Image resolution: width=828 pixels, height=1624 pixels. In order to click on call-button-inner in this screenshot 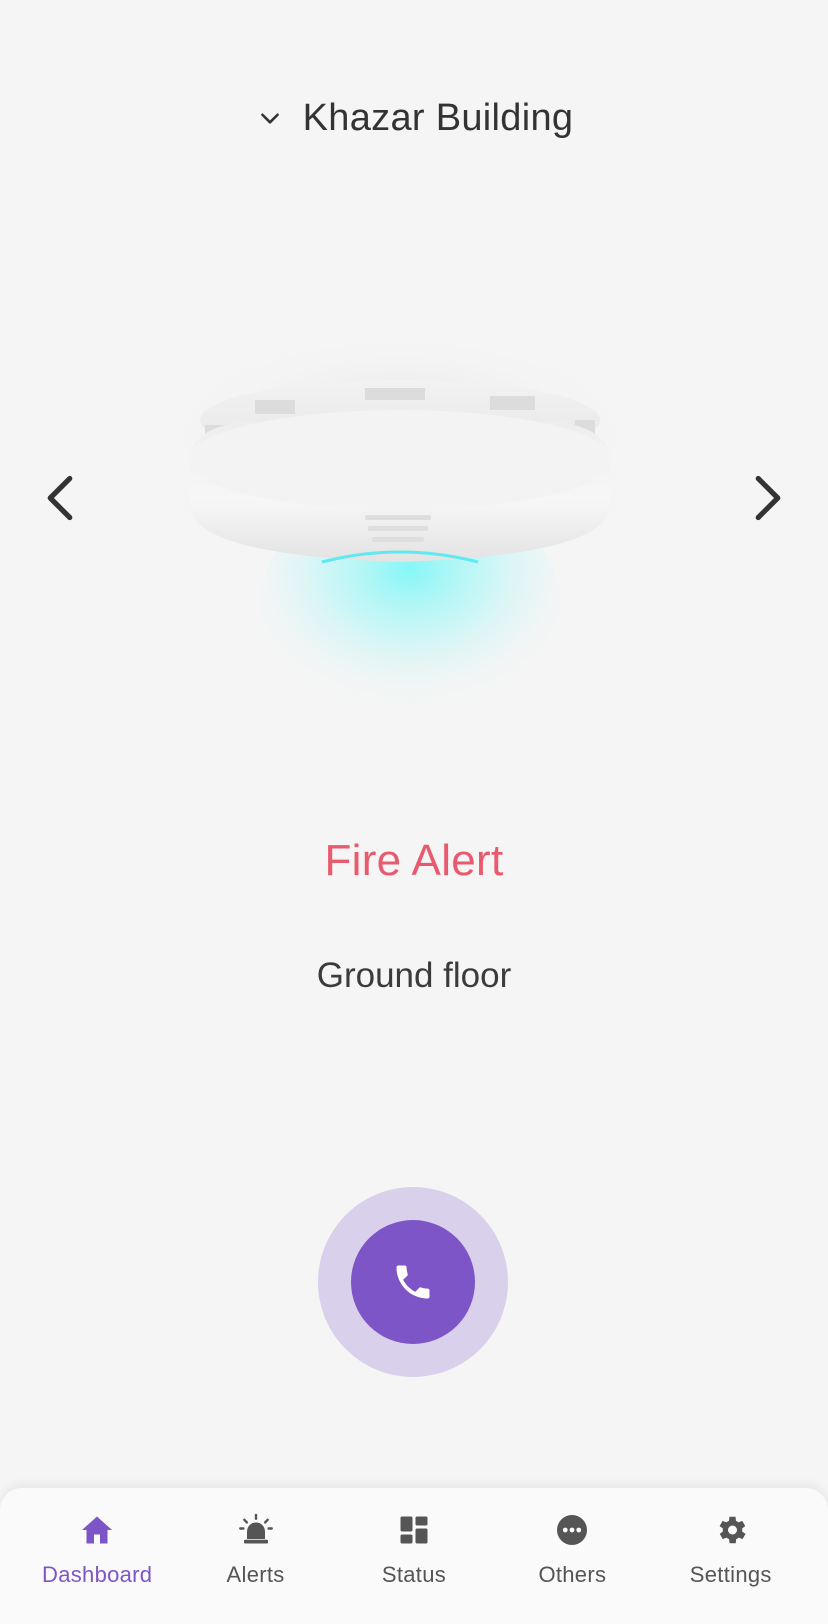, I will do `click(413, 1282)`.